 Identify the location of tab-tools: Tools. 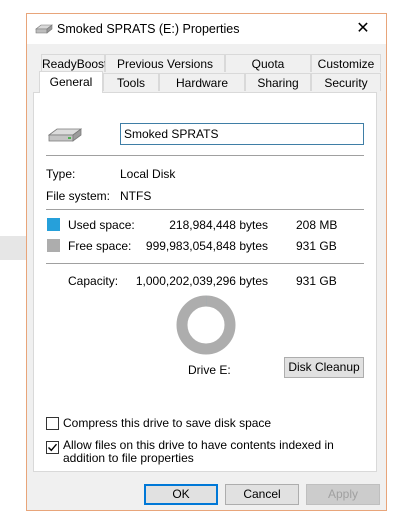
(131, 82).